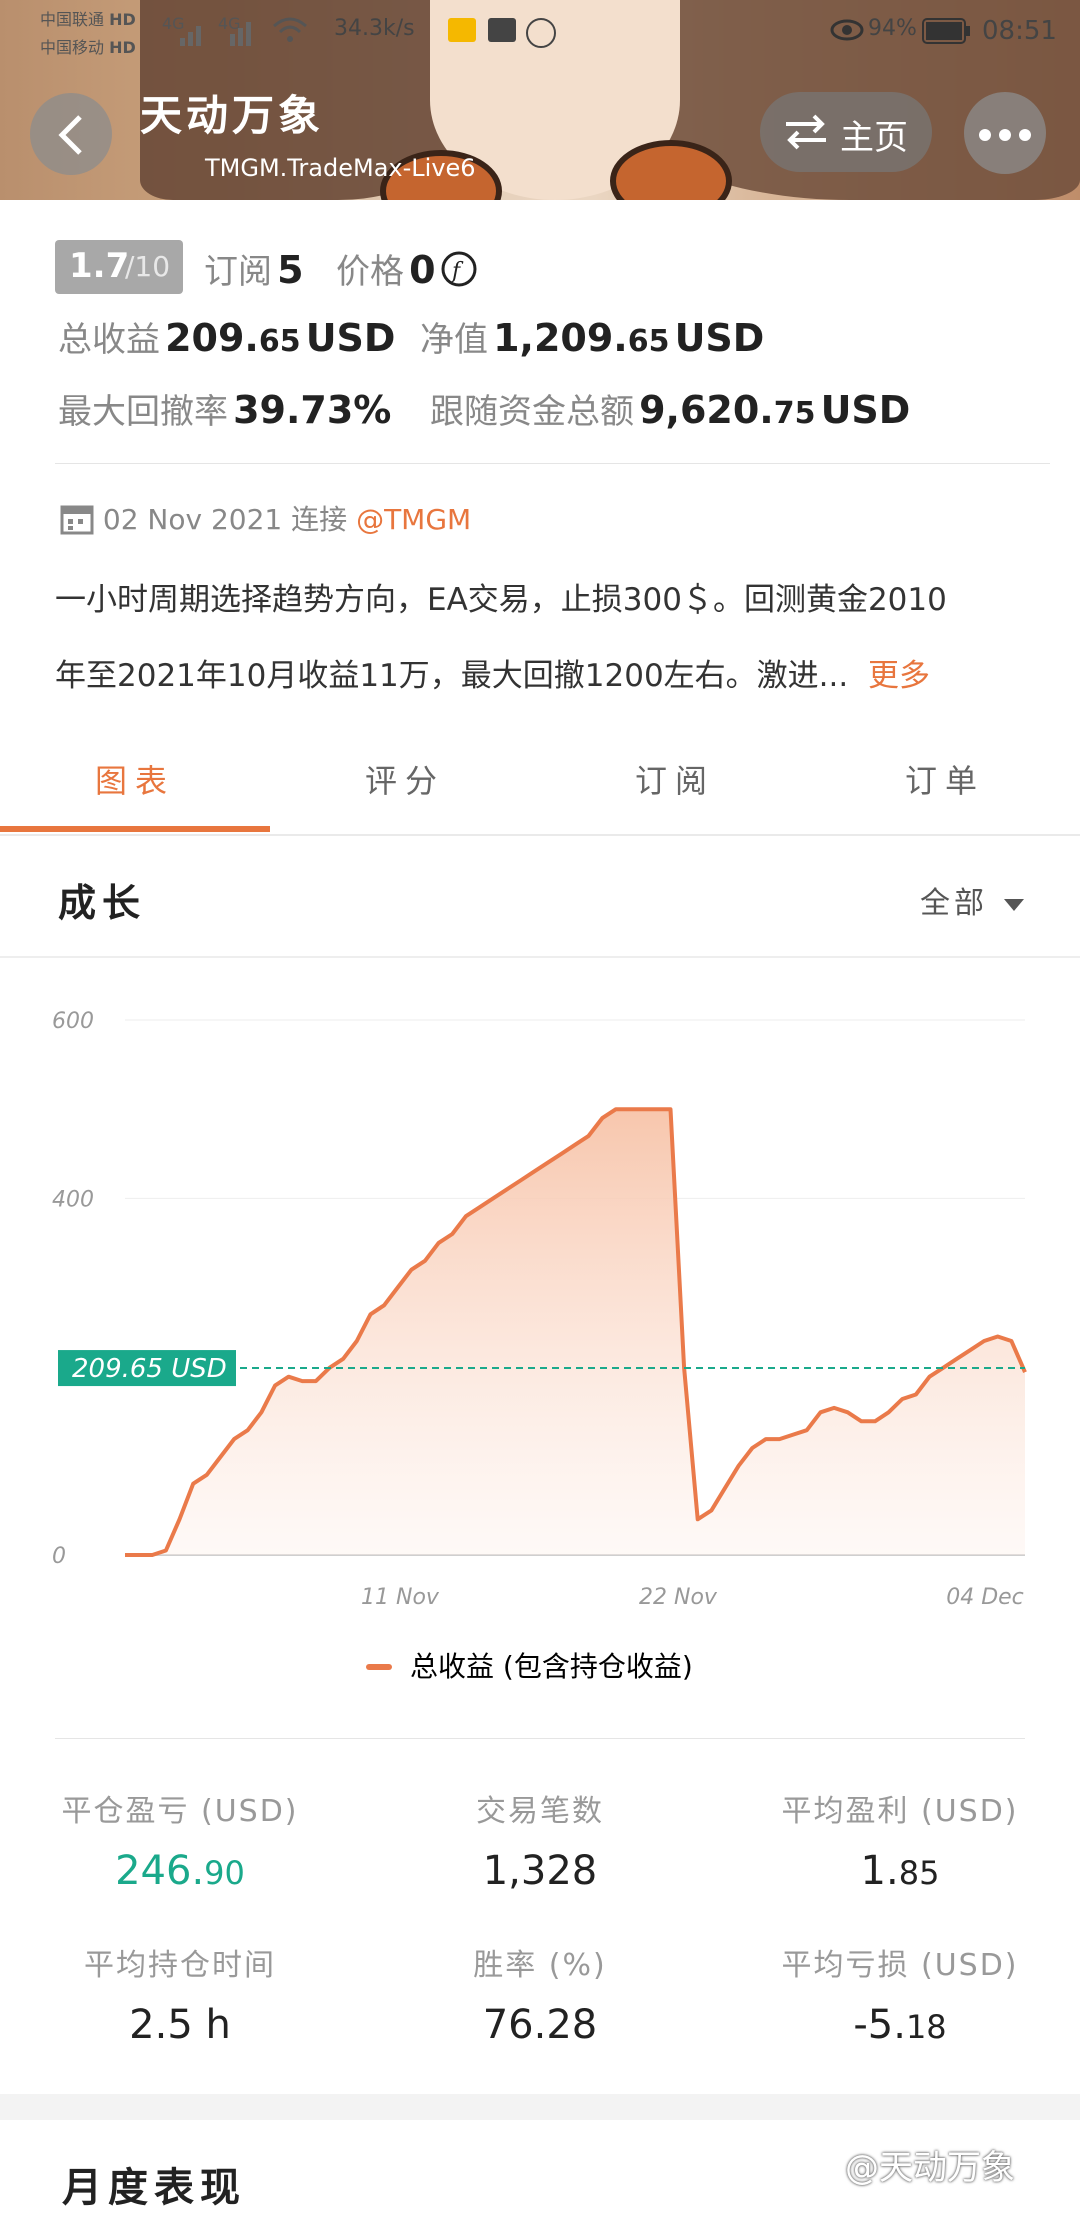 The height and width of the screenshot is (2220, 1080). Describe the element at coordinates (180, 1965) in the screenshot. I see `metric-label: 平均持仓时间` at that location.